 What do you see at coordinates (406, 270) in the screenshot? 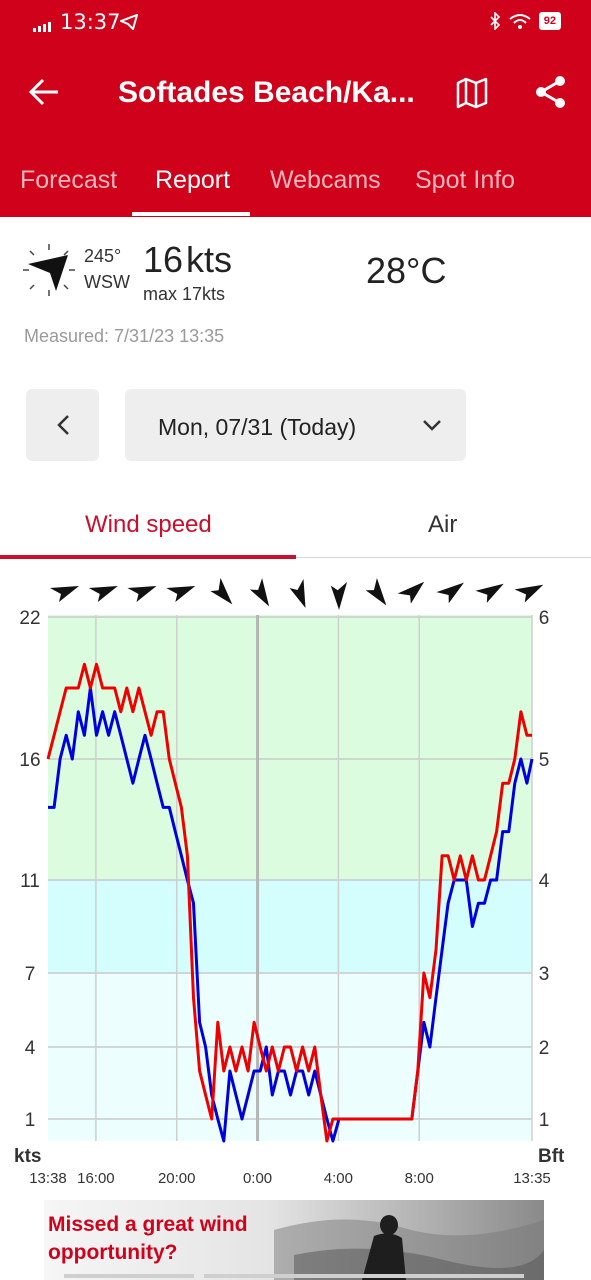
I see `temperature: 28°C` at bounding box center [406, 270].